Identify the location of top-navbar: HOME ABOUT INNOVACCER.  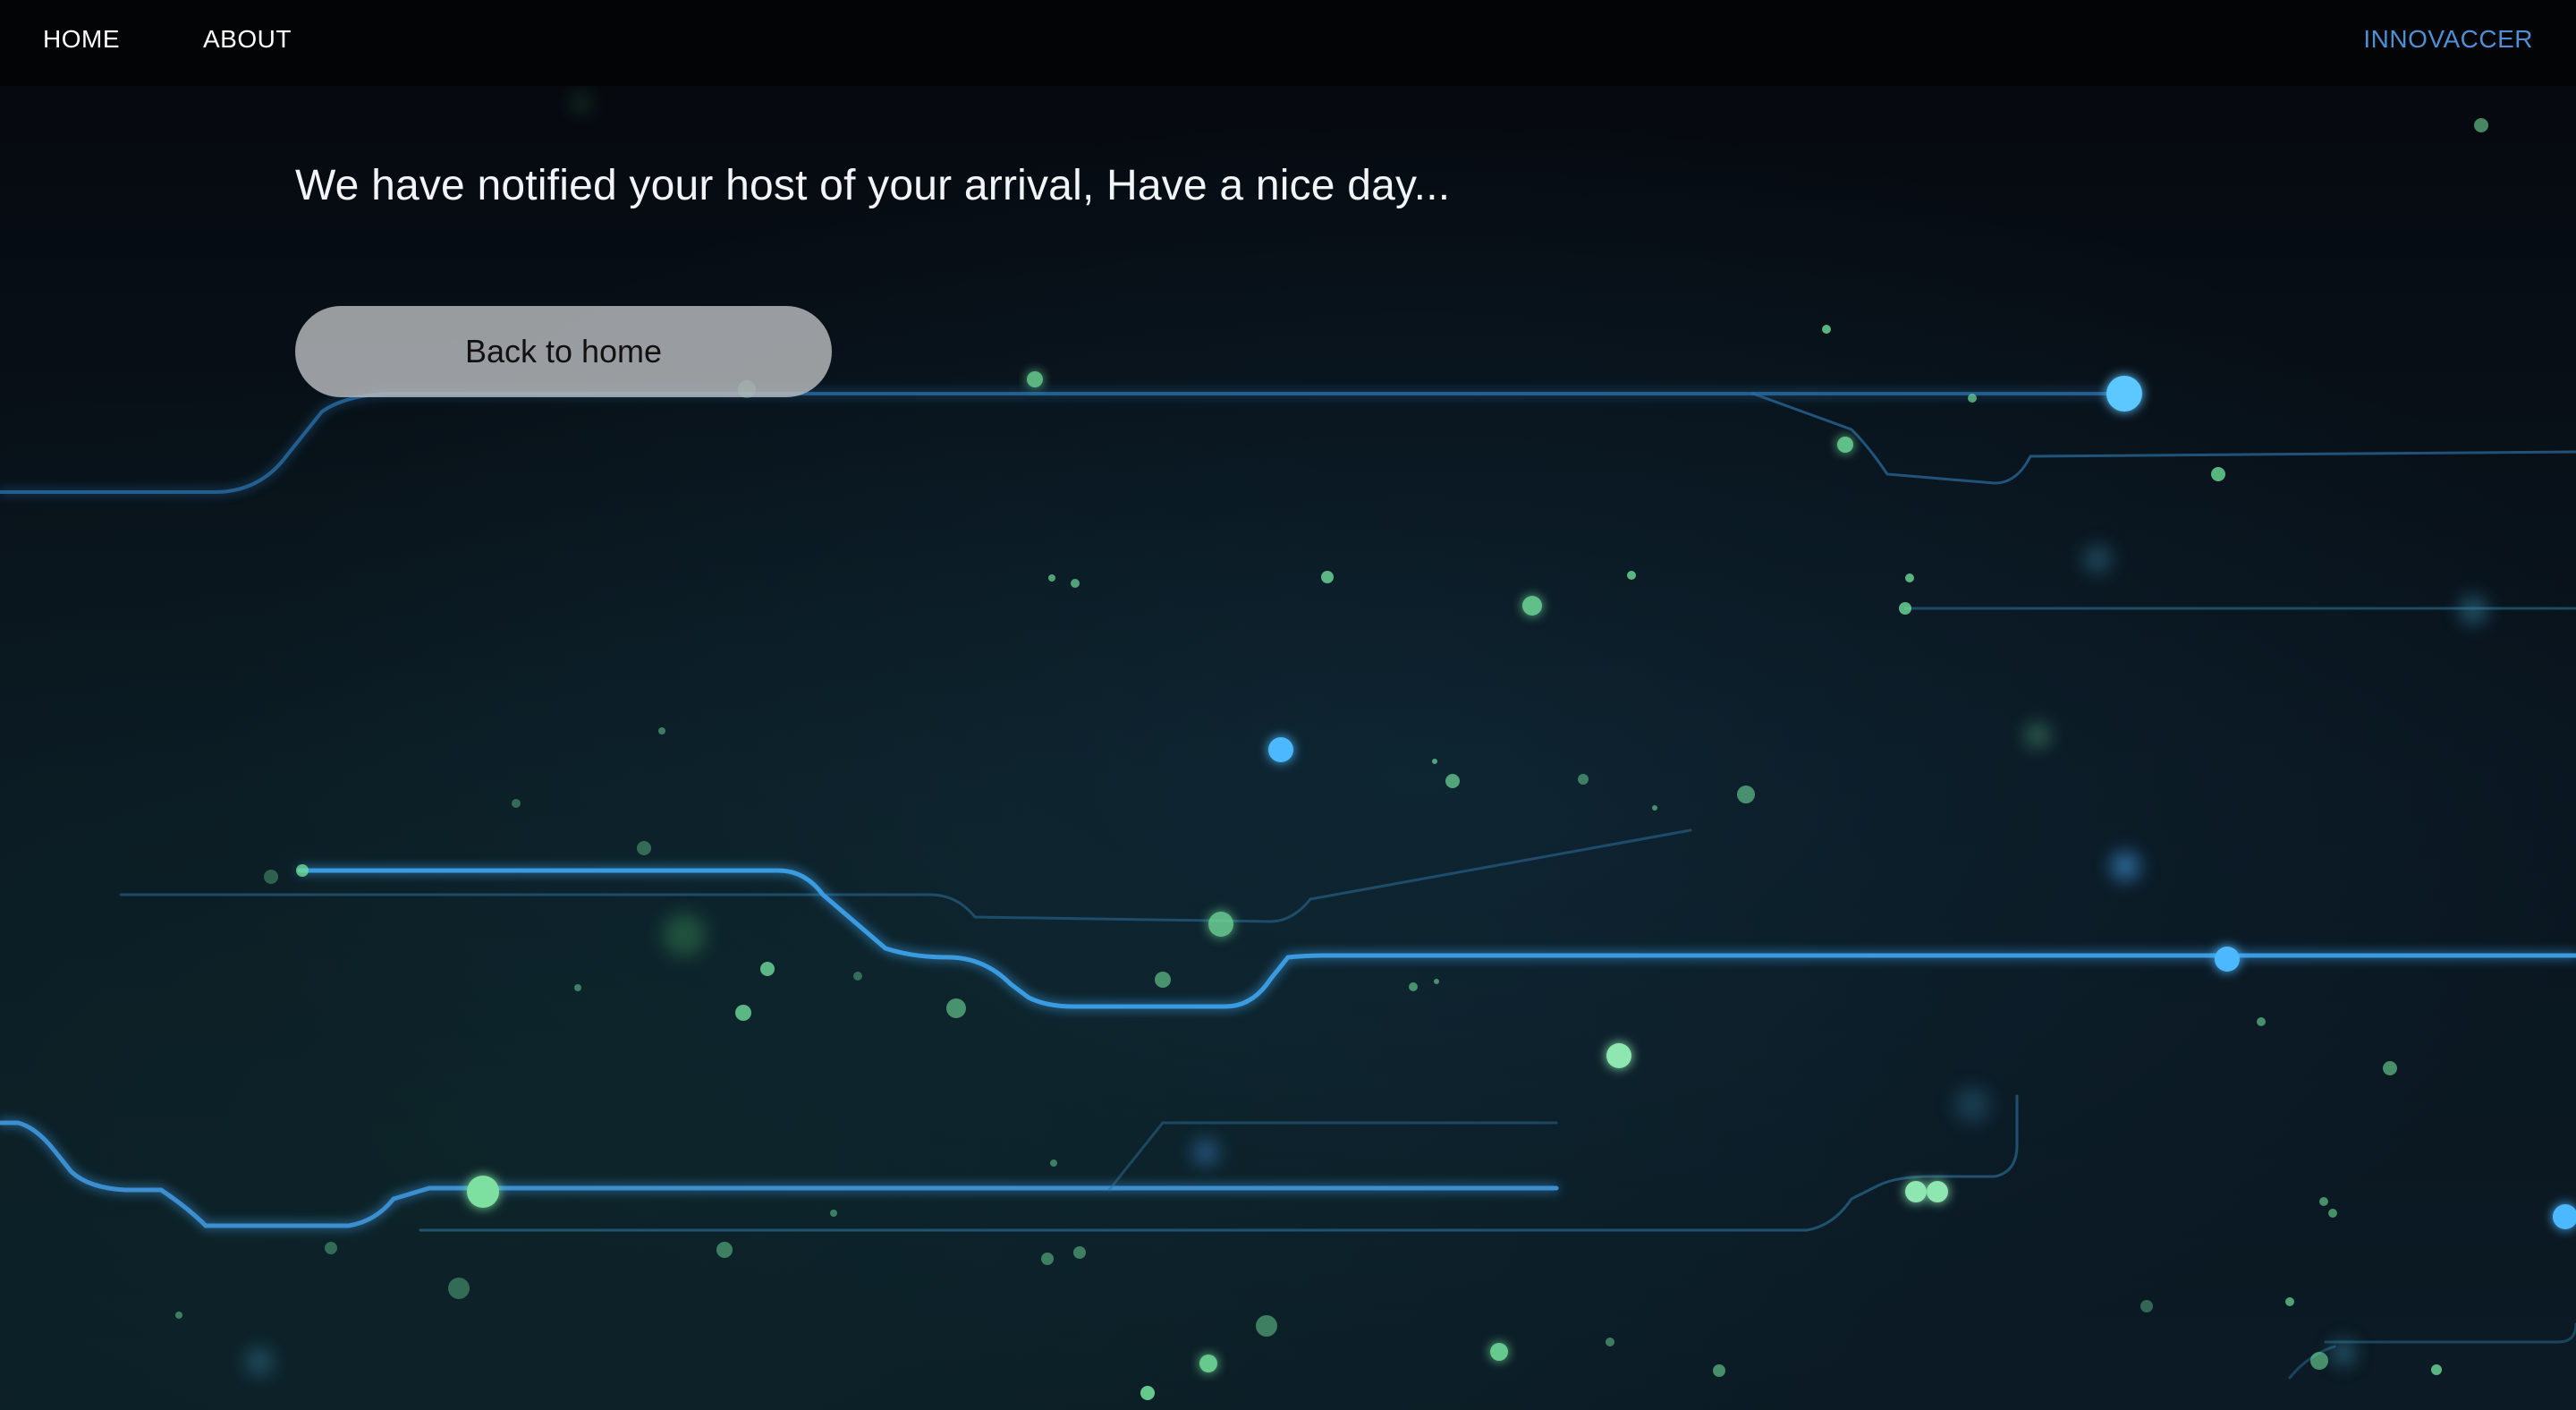
(1288, 43).